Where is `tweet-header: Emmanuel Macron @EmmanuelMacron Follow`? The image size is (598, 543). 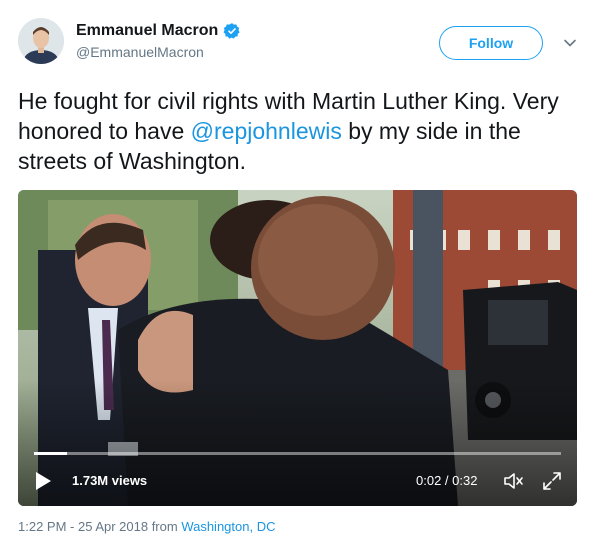 tweet-header: Emmanuel Macron @EmmanuelMacron Follow is located at coordinates (299, 44).